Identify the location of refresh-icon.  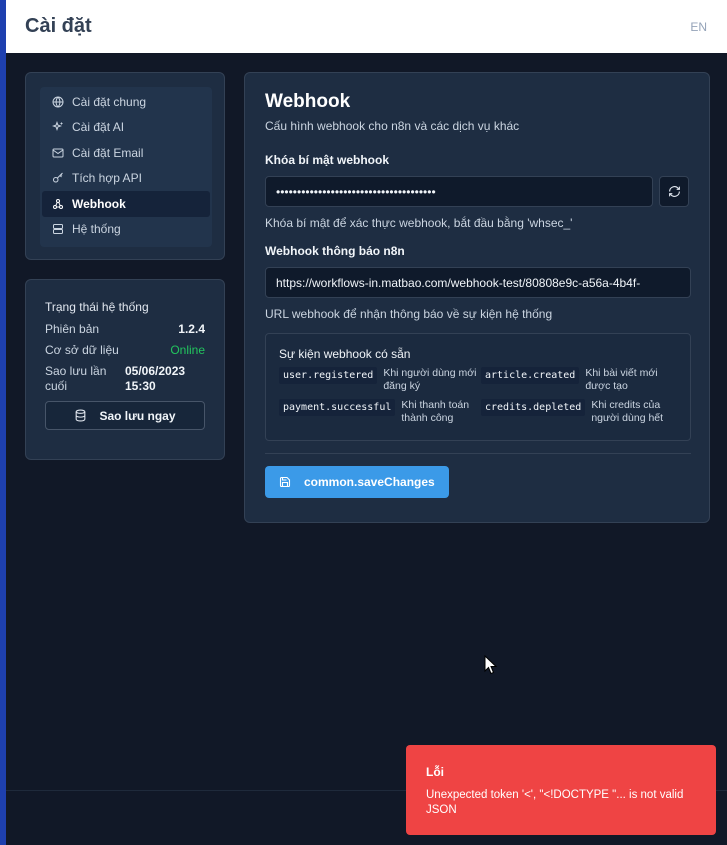
(674, 191).